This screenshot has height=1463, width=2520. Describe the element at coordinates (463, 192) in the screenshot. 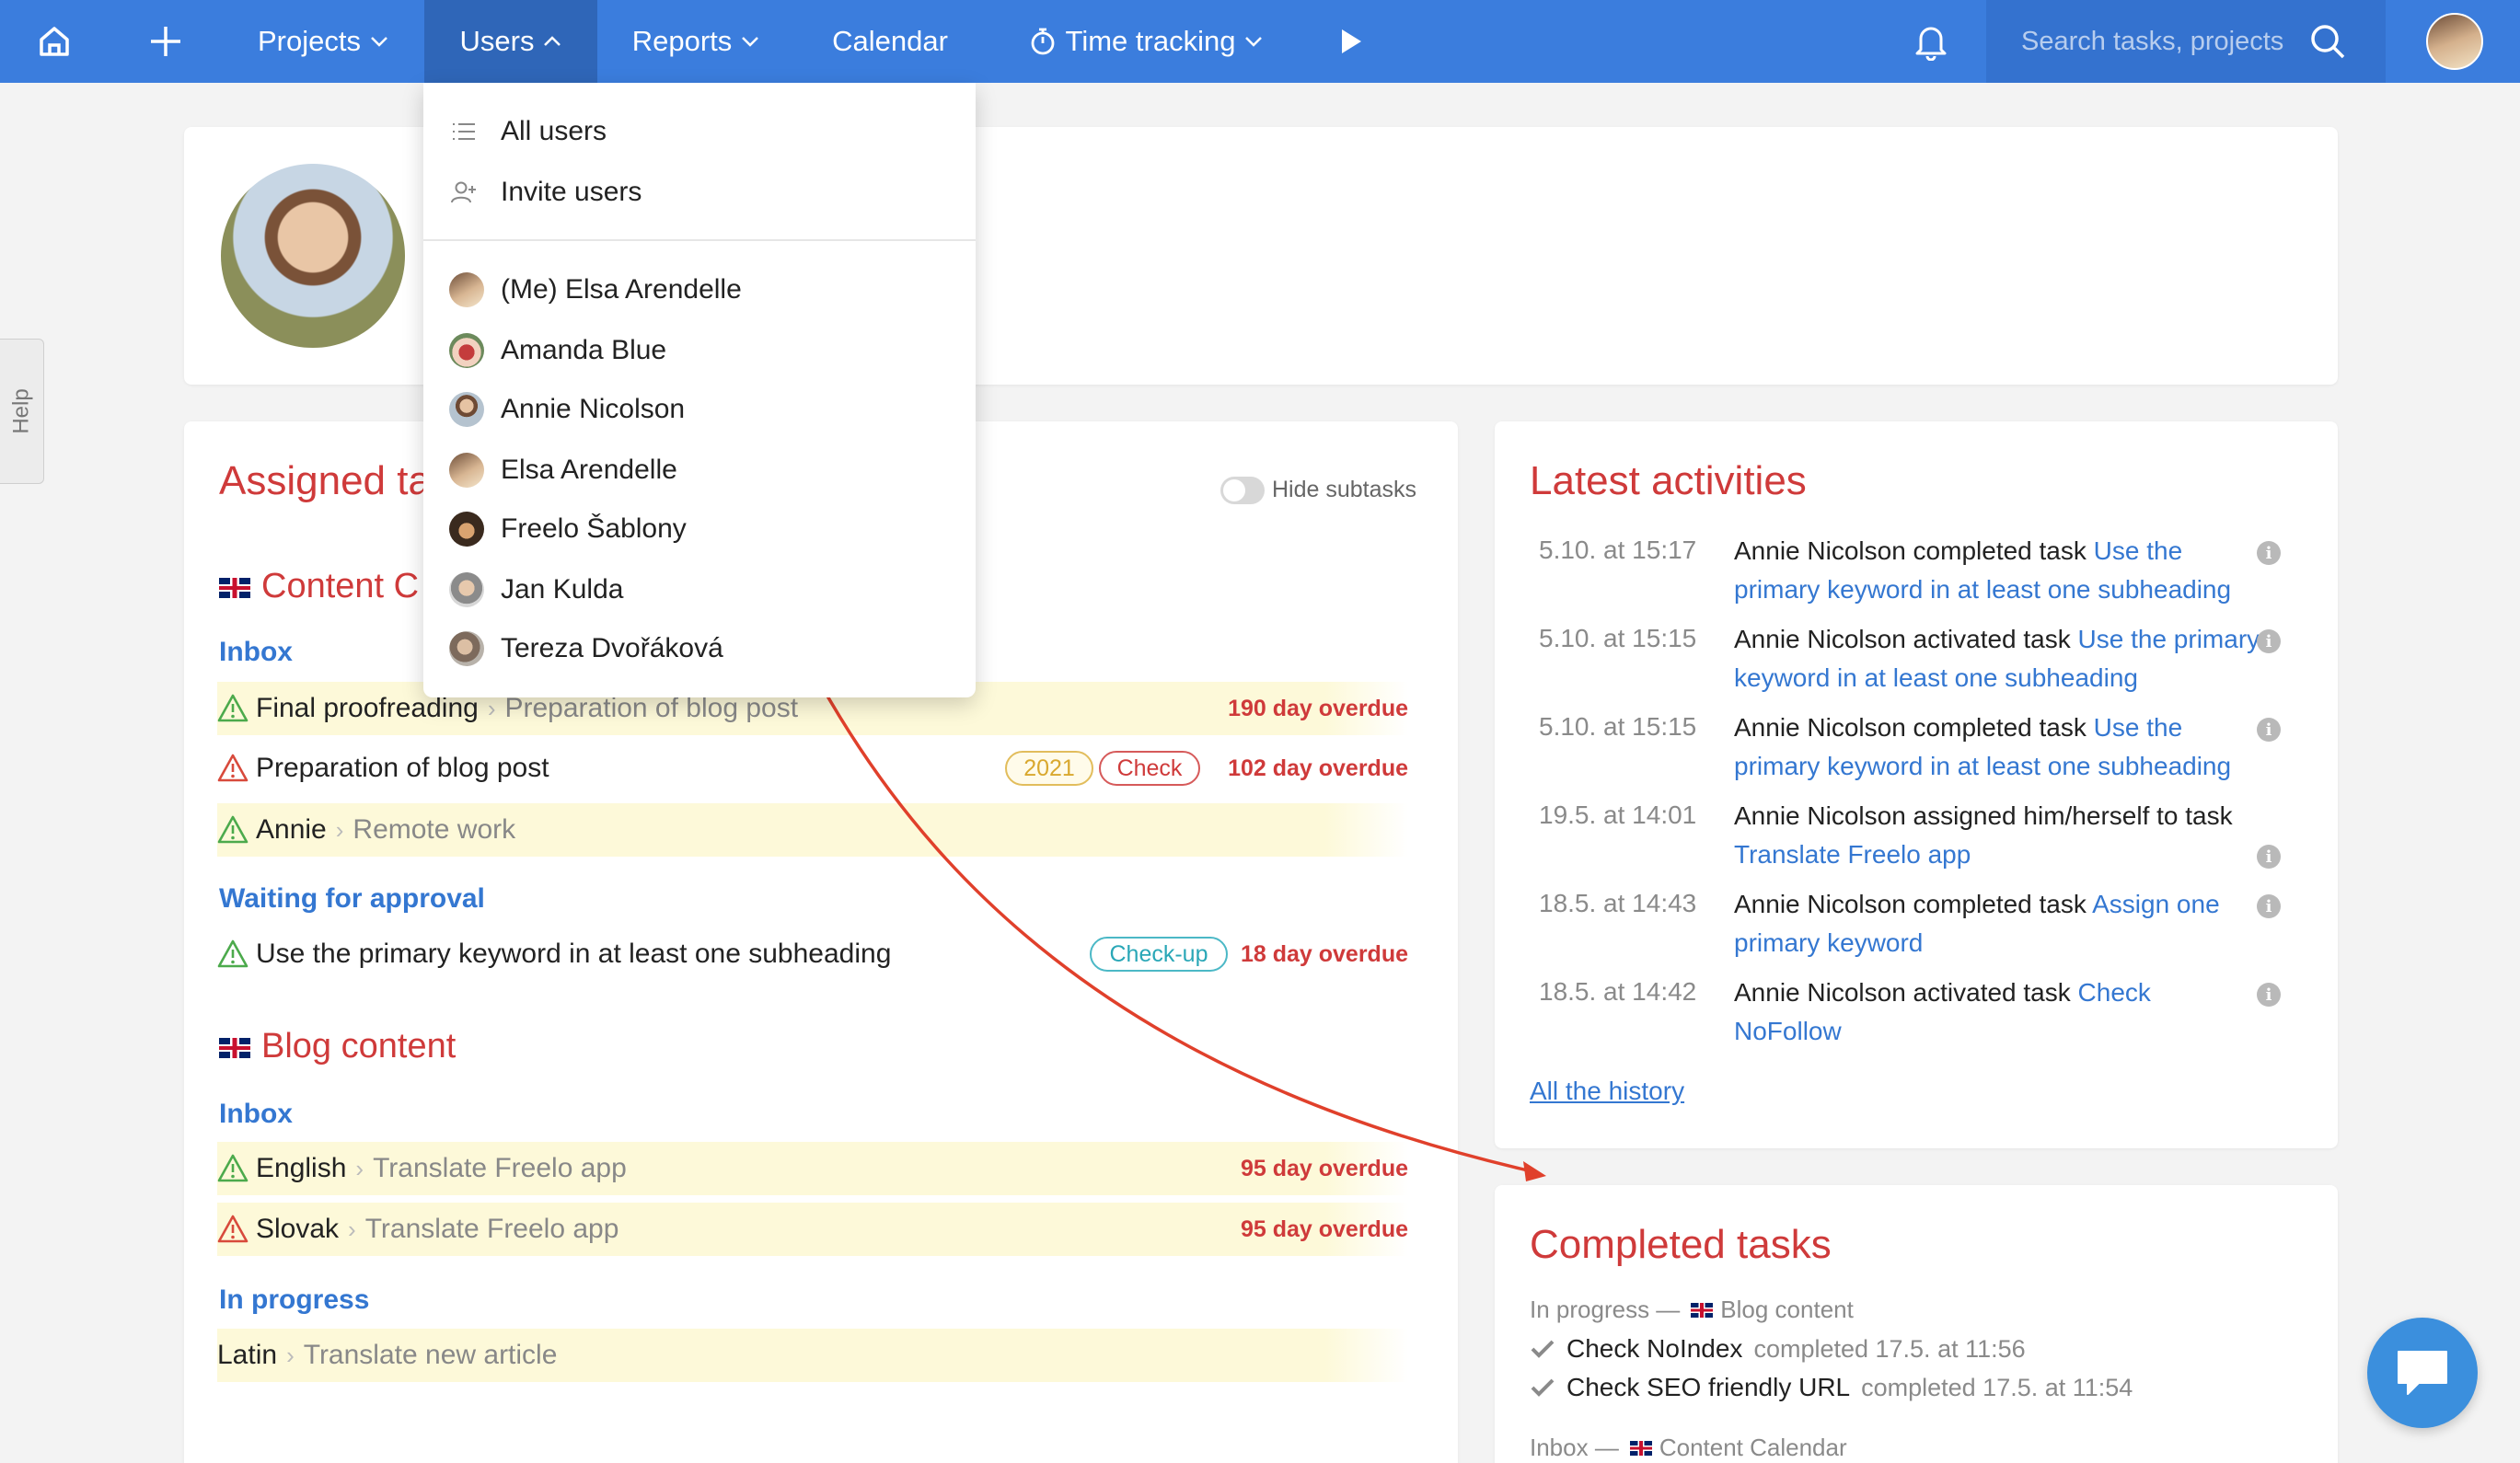

I see `user-plus-icon` at that location.